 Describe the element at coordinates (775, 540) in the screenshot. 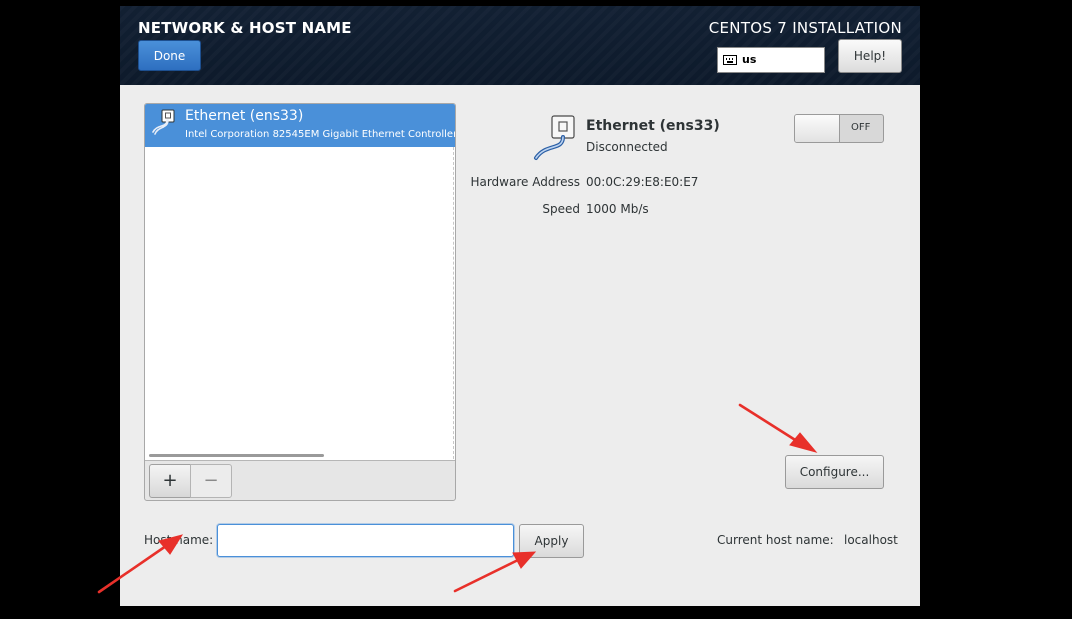

I see `current-hostname-label: Current host name:` at that location.